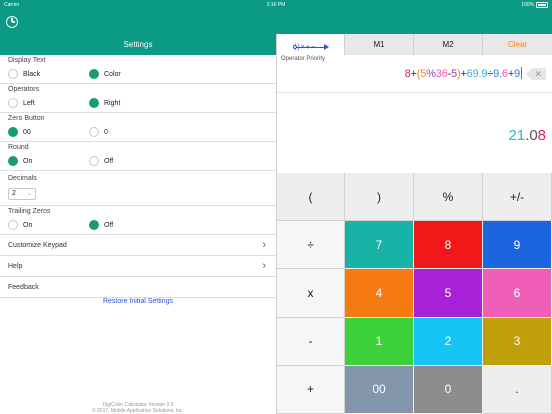  I want to click on display-text-black-option: Black, so click(24, 74).